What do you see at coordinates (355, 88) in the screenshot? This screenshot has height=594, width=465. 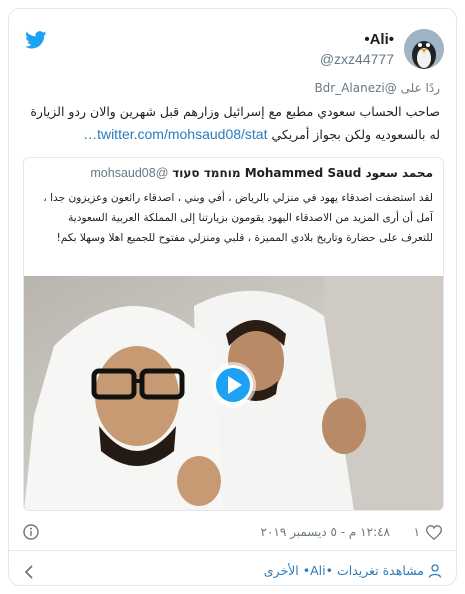 I see `reply-to-handle-link: @Bdr_Alanezi` at bounding box center [355, 88].